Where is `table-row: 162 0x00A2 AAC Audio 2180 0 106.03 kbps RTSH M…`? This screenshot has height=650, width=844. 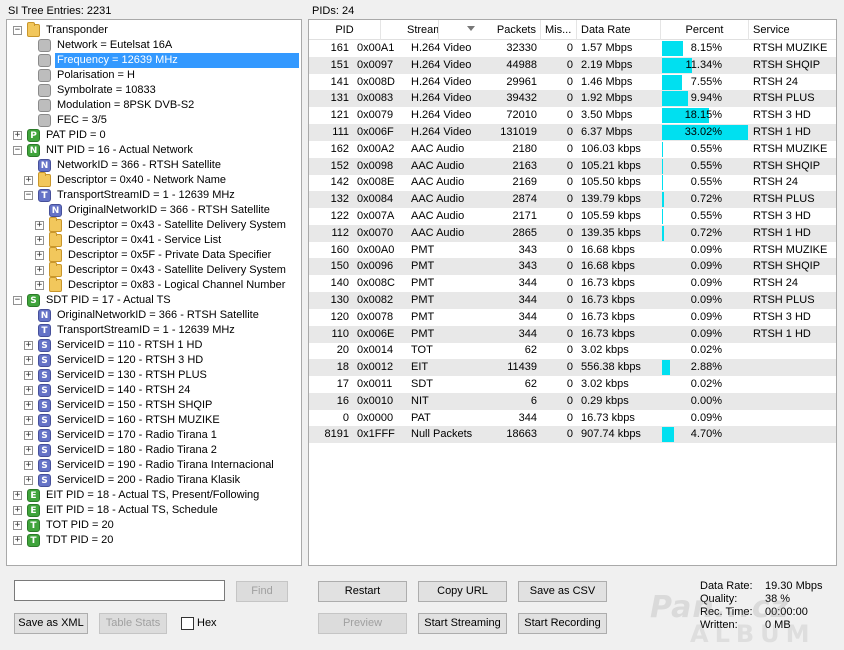
table-row: 162 0x00A2 AAC Audio 2180 0 106.03 kbps RTSH M… is located at coordinates (572, 149).